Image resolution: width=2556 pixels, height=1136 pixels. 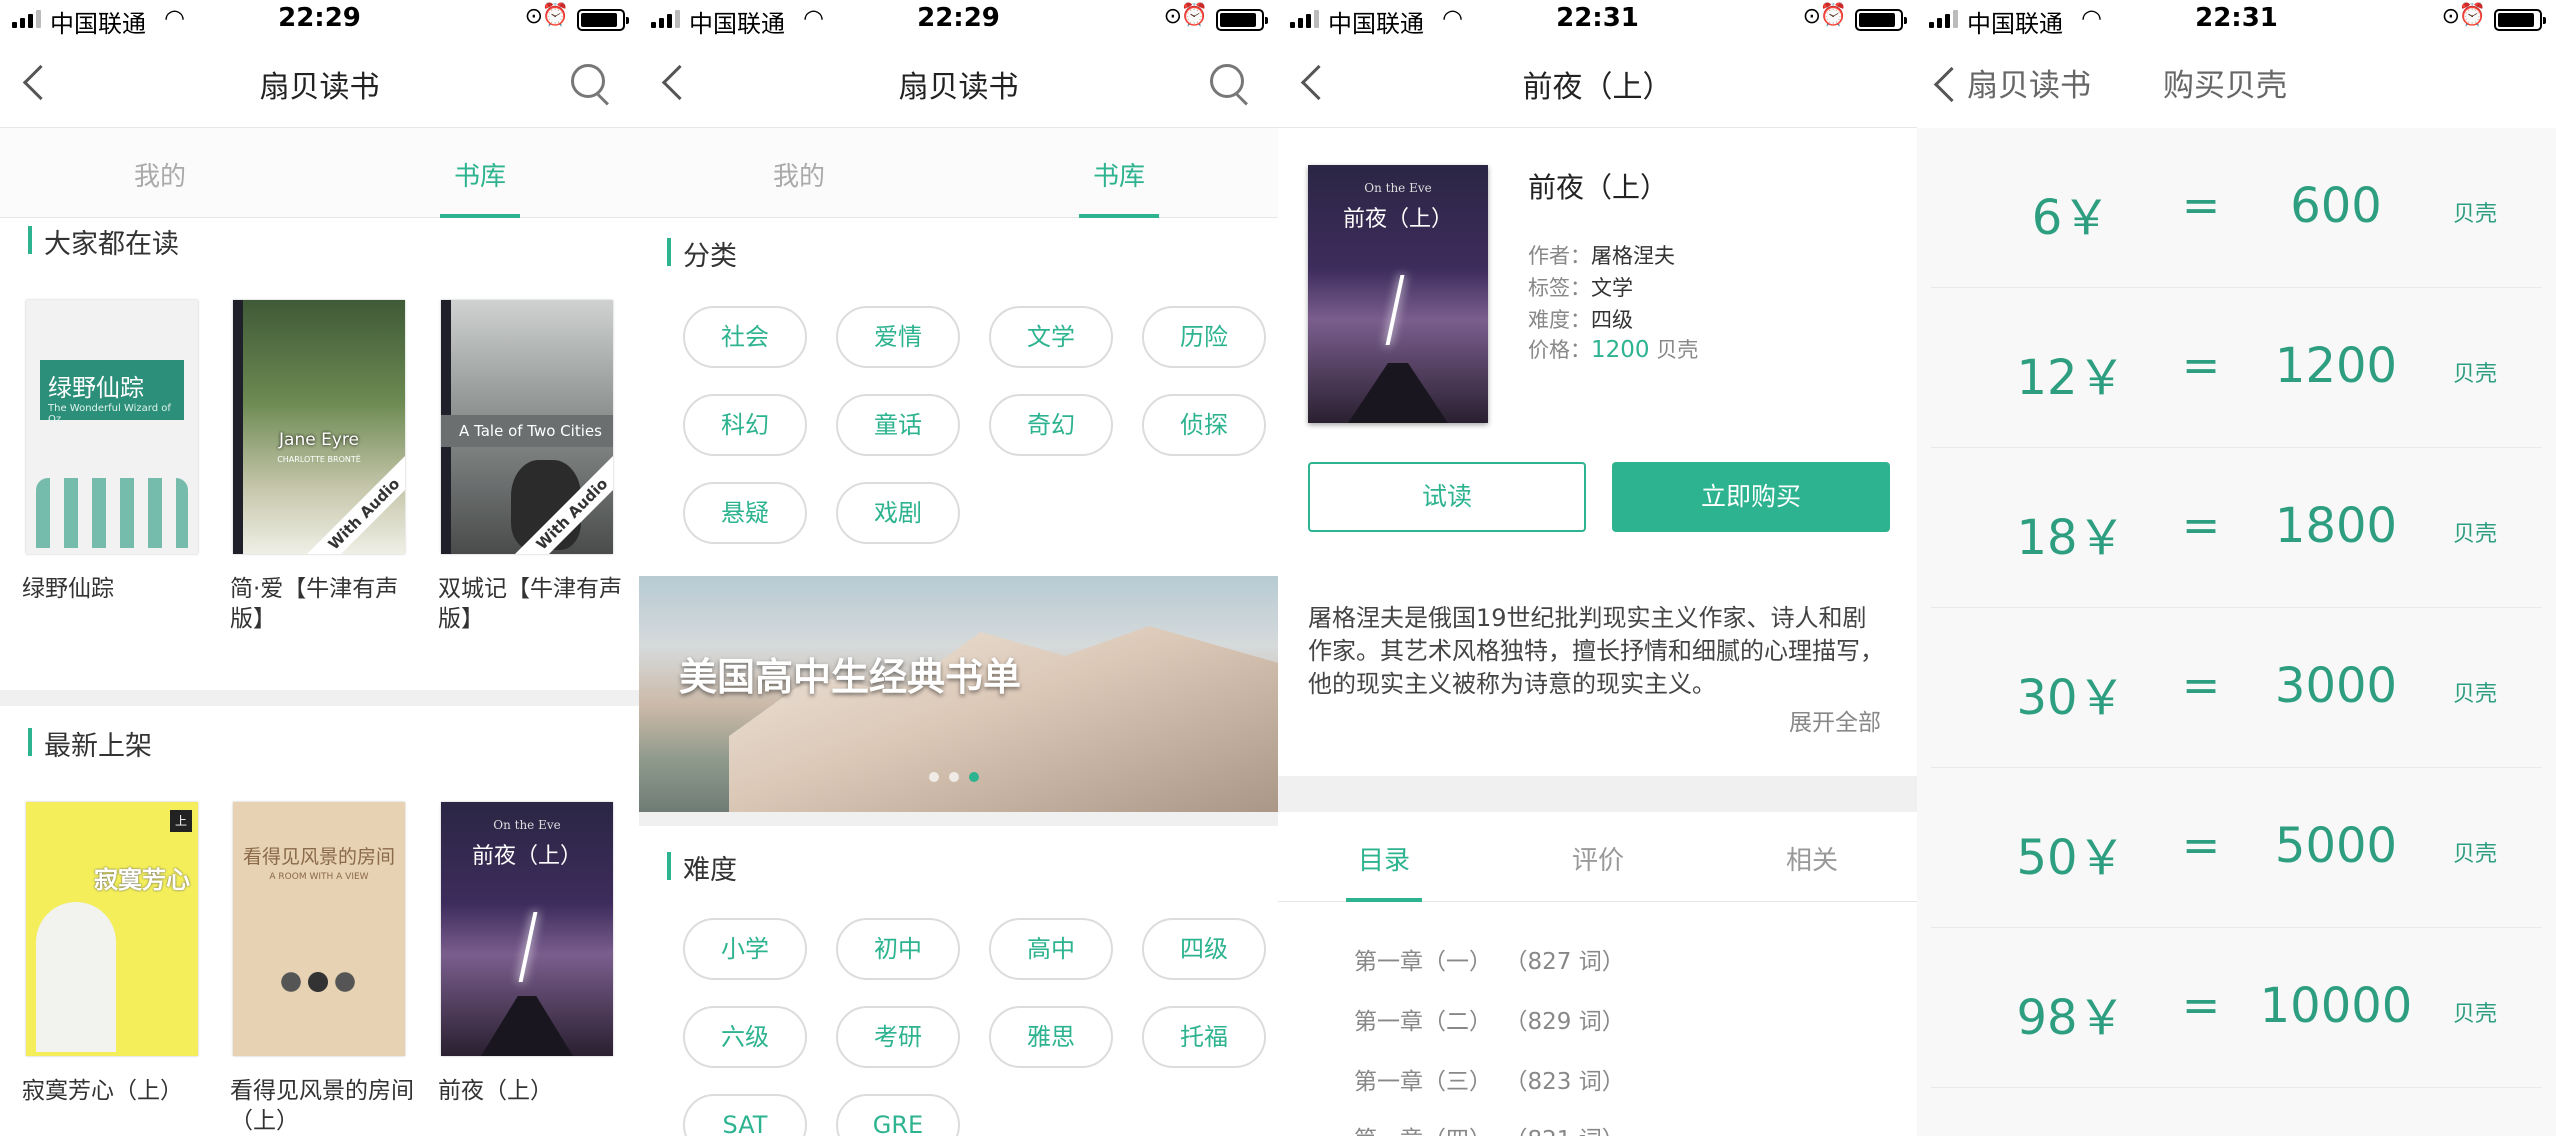 I want to click on carousel-dot-active, so click(x=974, y=777).